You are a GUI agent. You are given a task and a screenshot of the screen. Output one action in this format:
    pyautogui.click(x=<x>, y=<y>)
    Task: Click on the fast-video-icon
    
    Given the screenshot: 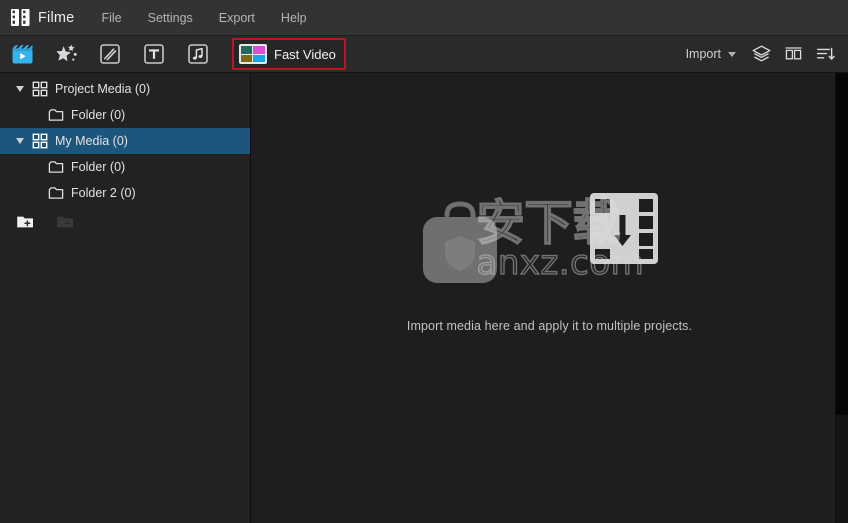 What is the action you would take?
    pyautogui.click(x=253, y=54)
    